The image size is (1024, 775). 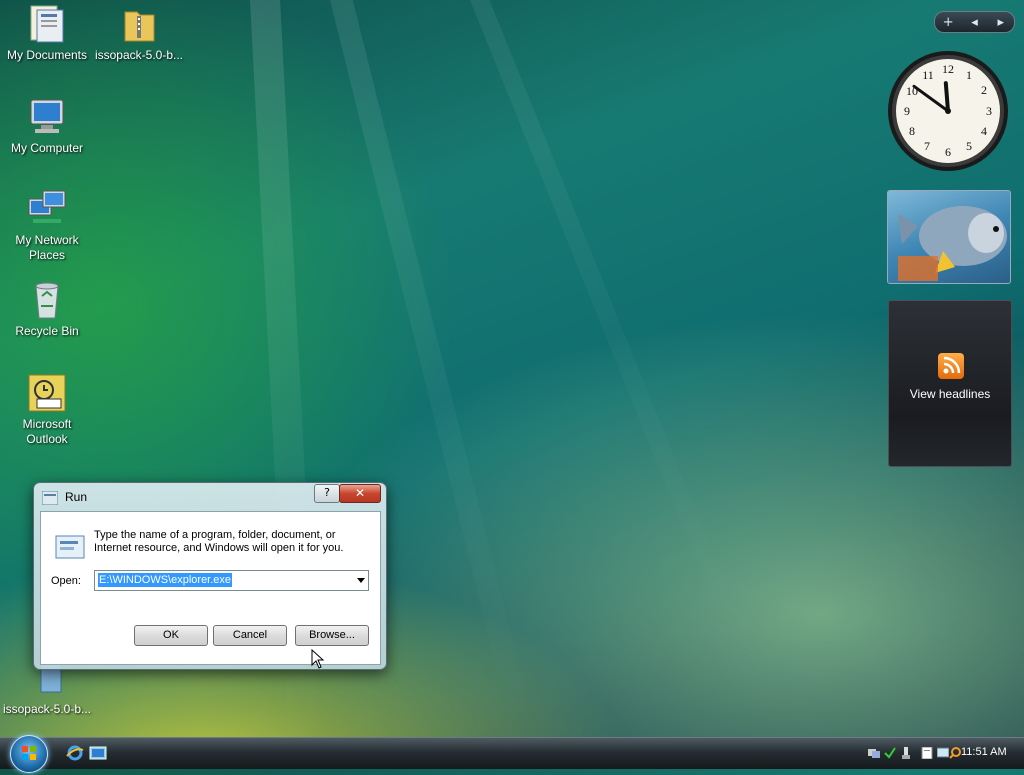 I want to click on svg-text: 6, so click(x=948, y=152).